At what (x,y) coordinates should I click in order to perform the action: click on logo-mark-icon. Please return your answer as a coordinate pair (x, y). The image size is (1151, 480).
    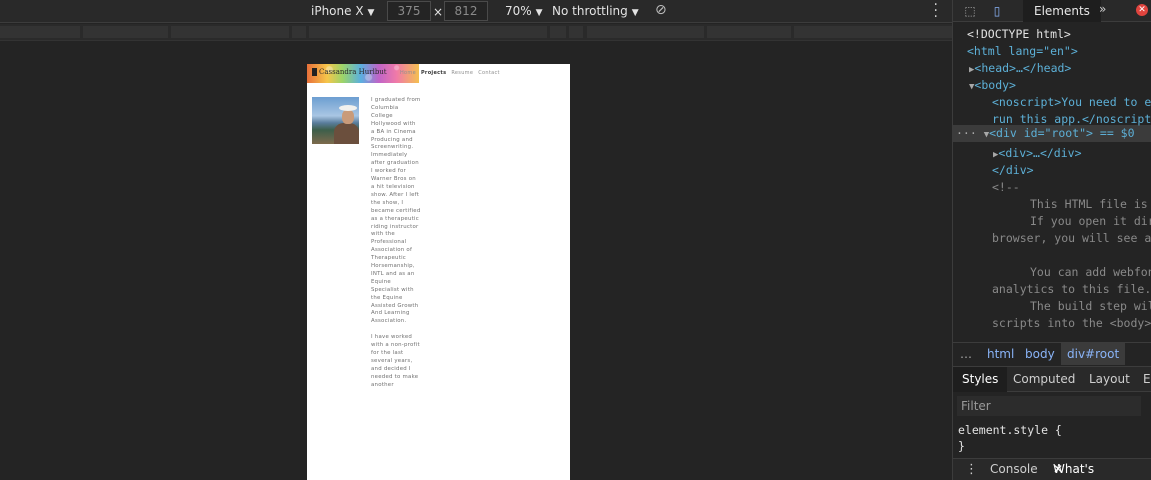
    Looking at the image, I should click on (314, 72).